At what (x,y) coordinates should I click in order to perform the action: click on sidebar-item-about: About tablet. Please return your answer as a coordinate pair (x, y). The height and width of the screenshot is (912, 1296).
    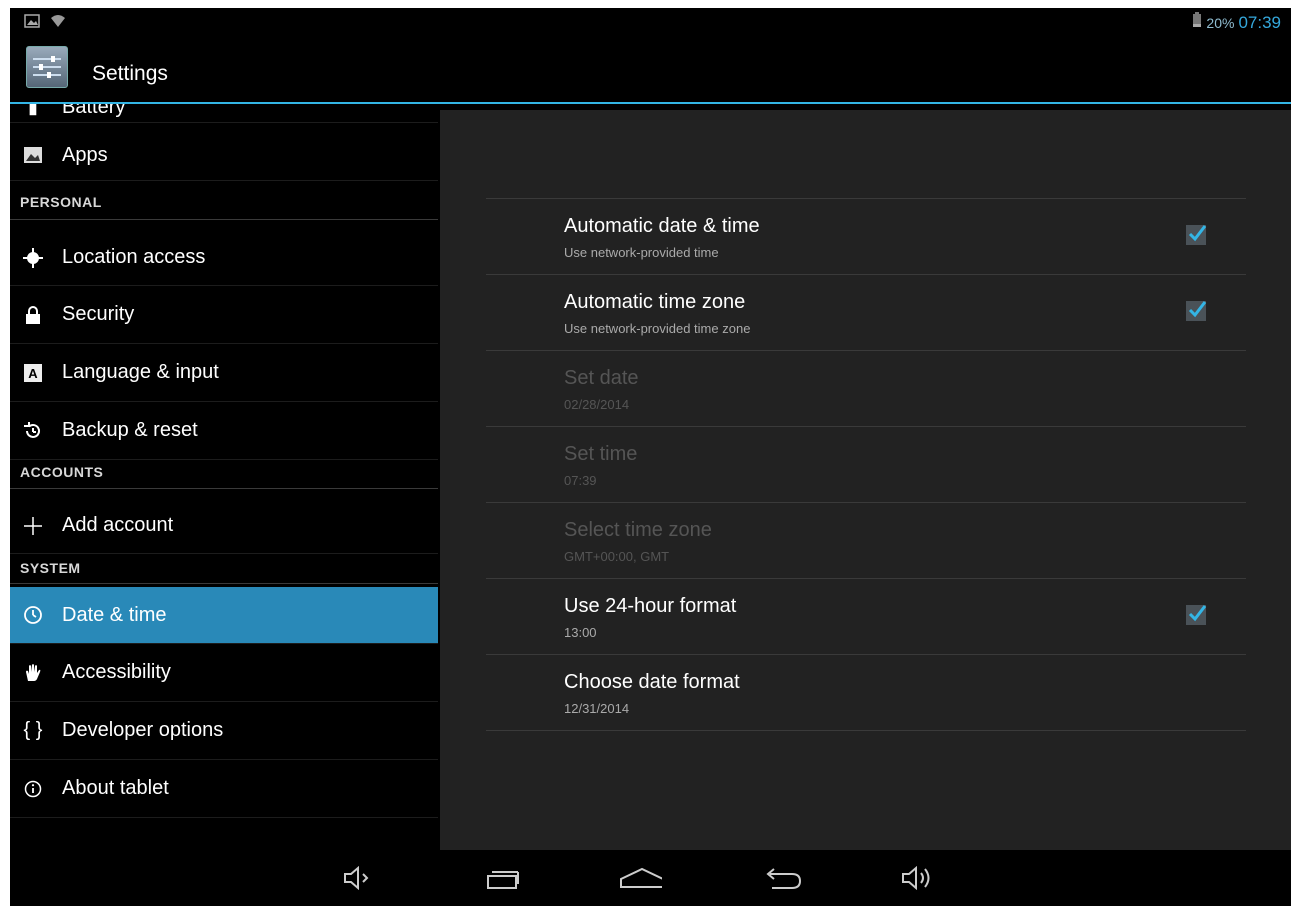
    Looking at the image, I should click on (224, 789).